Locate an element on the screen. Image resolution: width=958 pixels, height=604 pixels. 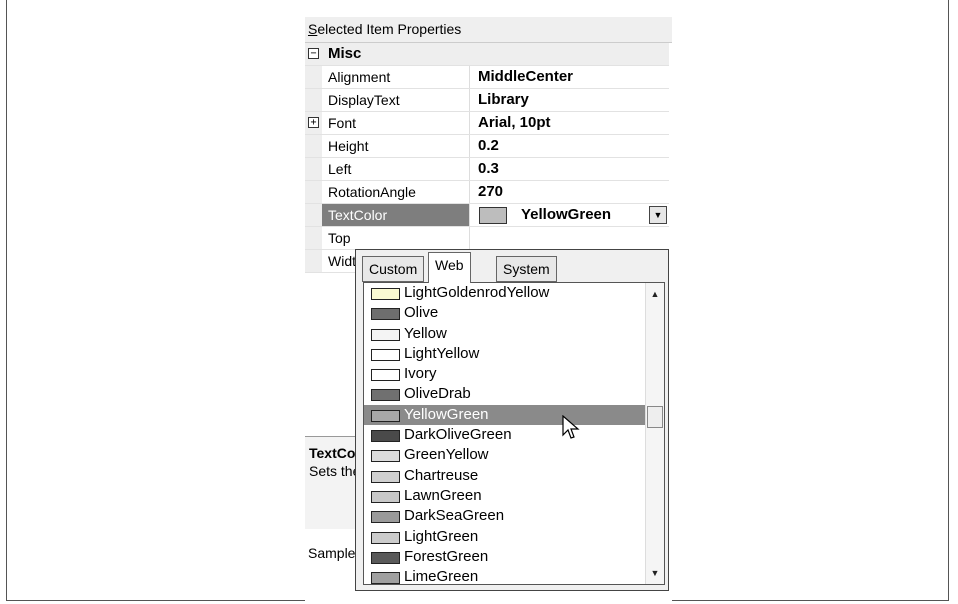
color-name: LightYellow is located at coordinates (442, 353).